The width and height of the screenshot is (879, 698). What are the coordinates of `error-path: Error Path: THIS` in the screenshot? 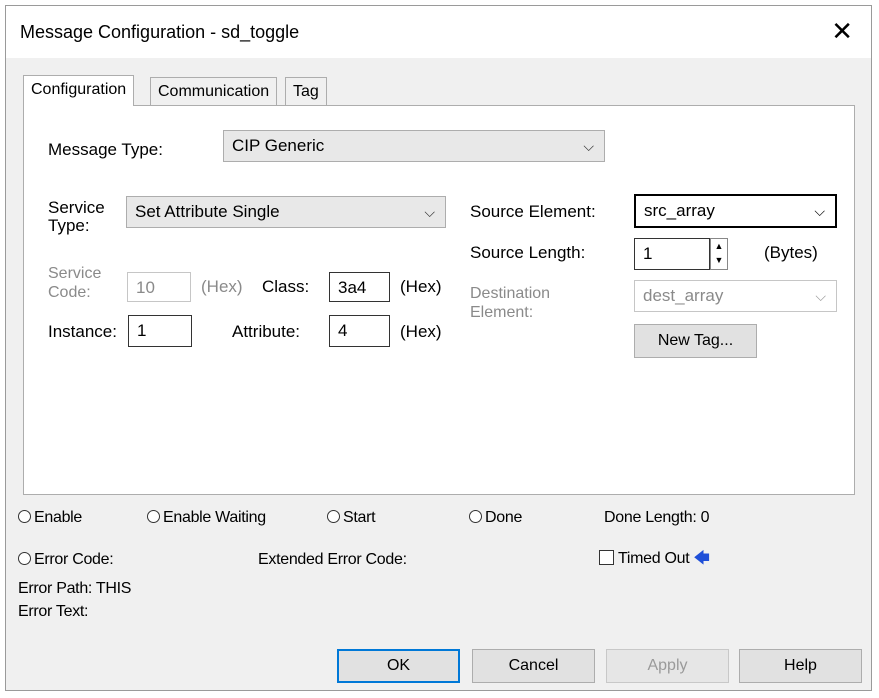 It's located at (75, 588).